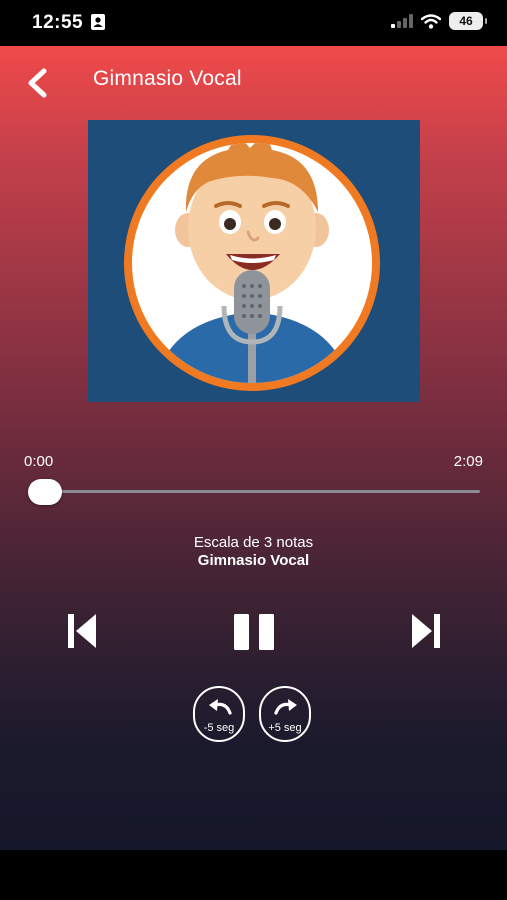  I want to click on next-track-button, so click(426, 631).